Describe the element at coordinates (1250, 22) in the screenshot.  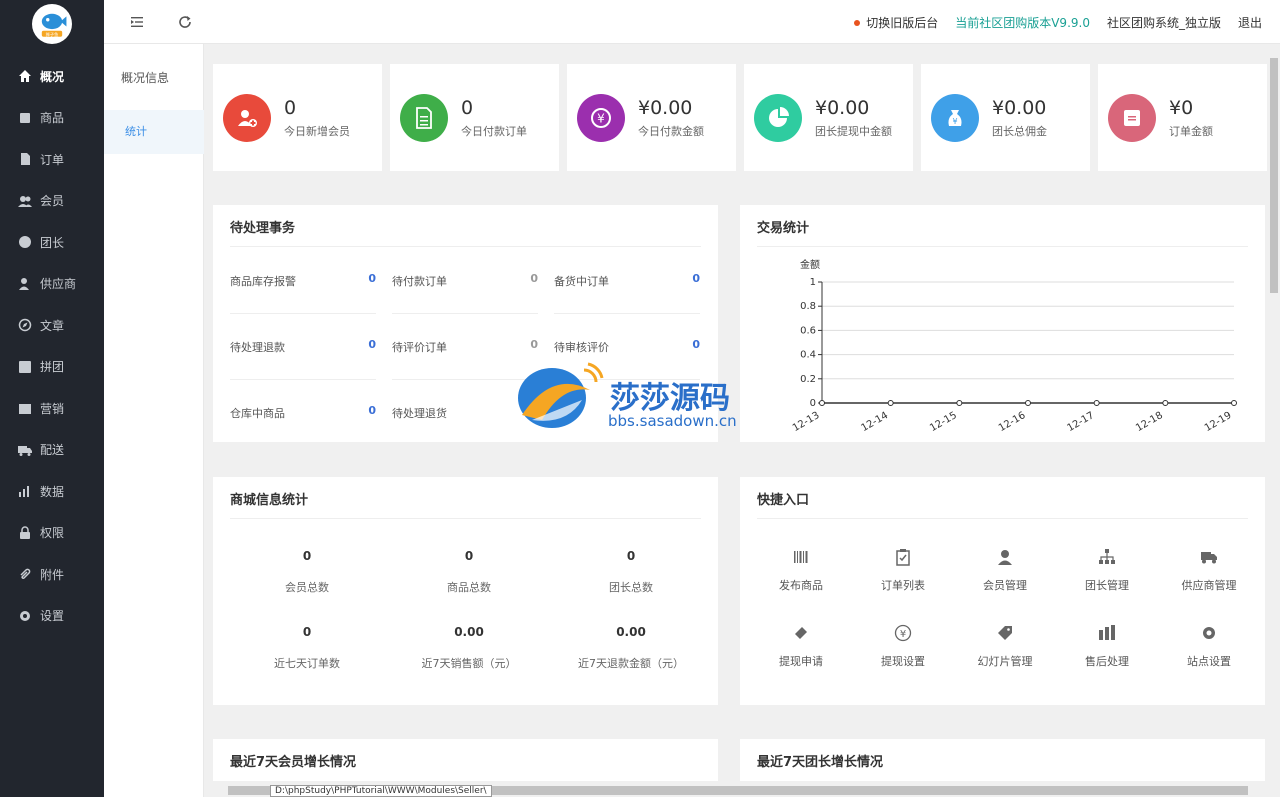
I see `logout-button: 退出` at that location.